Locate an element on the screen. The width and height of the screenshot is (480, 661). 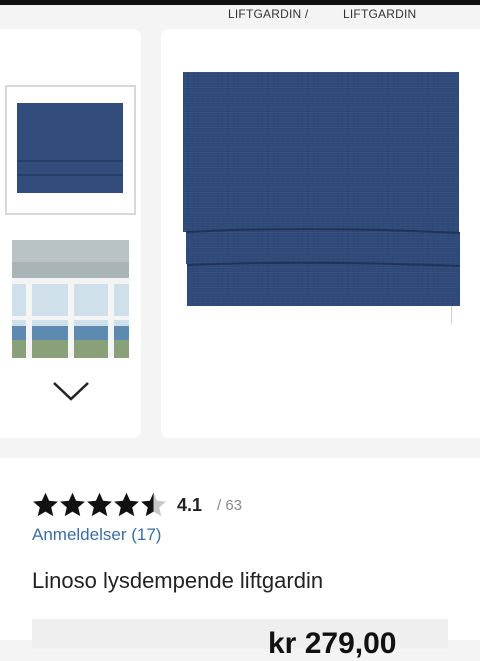
rating-count: / 63 is located at coordinates (230, 505).